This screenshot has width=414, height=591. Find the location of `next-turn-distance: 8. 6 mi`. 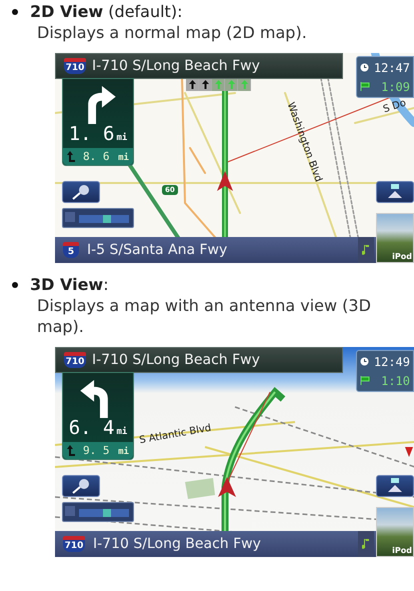

next-turn-distance: 8. 6 mi is located at coordinates (106, 157).